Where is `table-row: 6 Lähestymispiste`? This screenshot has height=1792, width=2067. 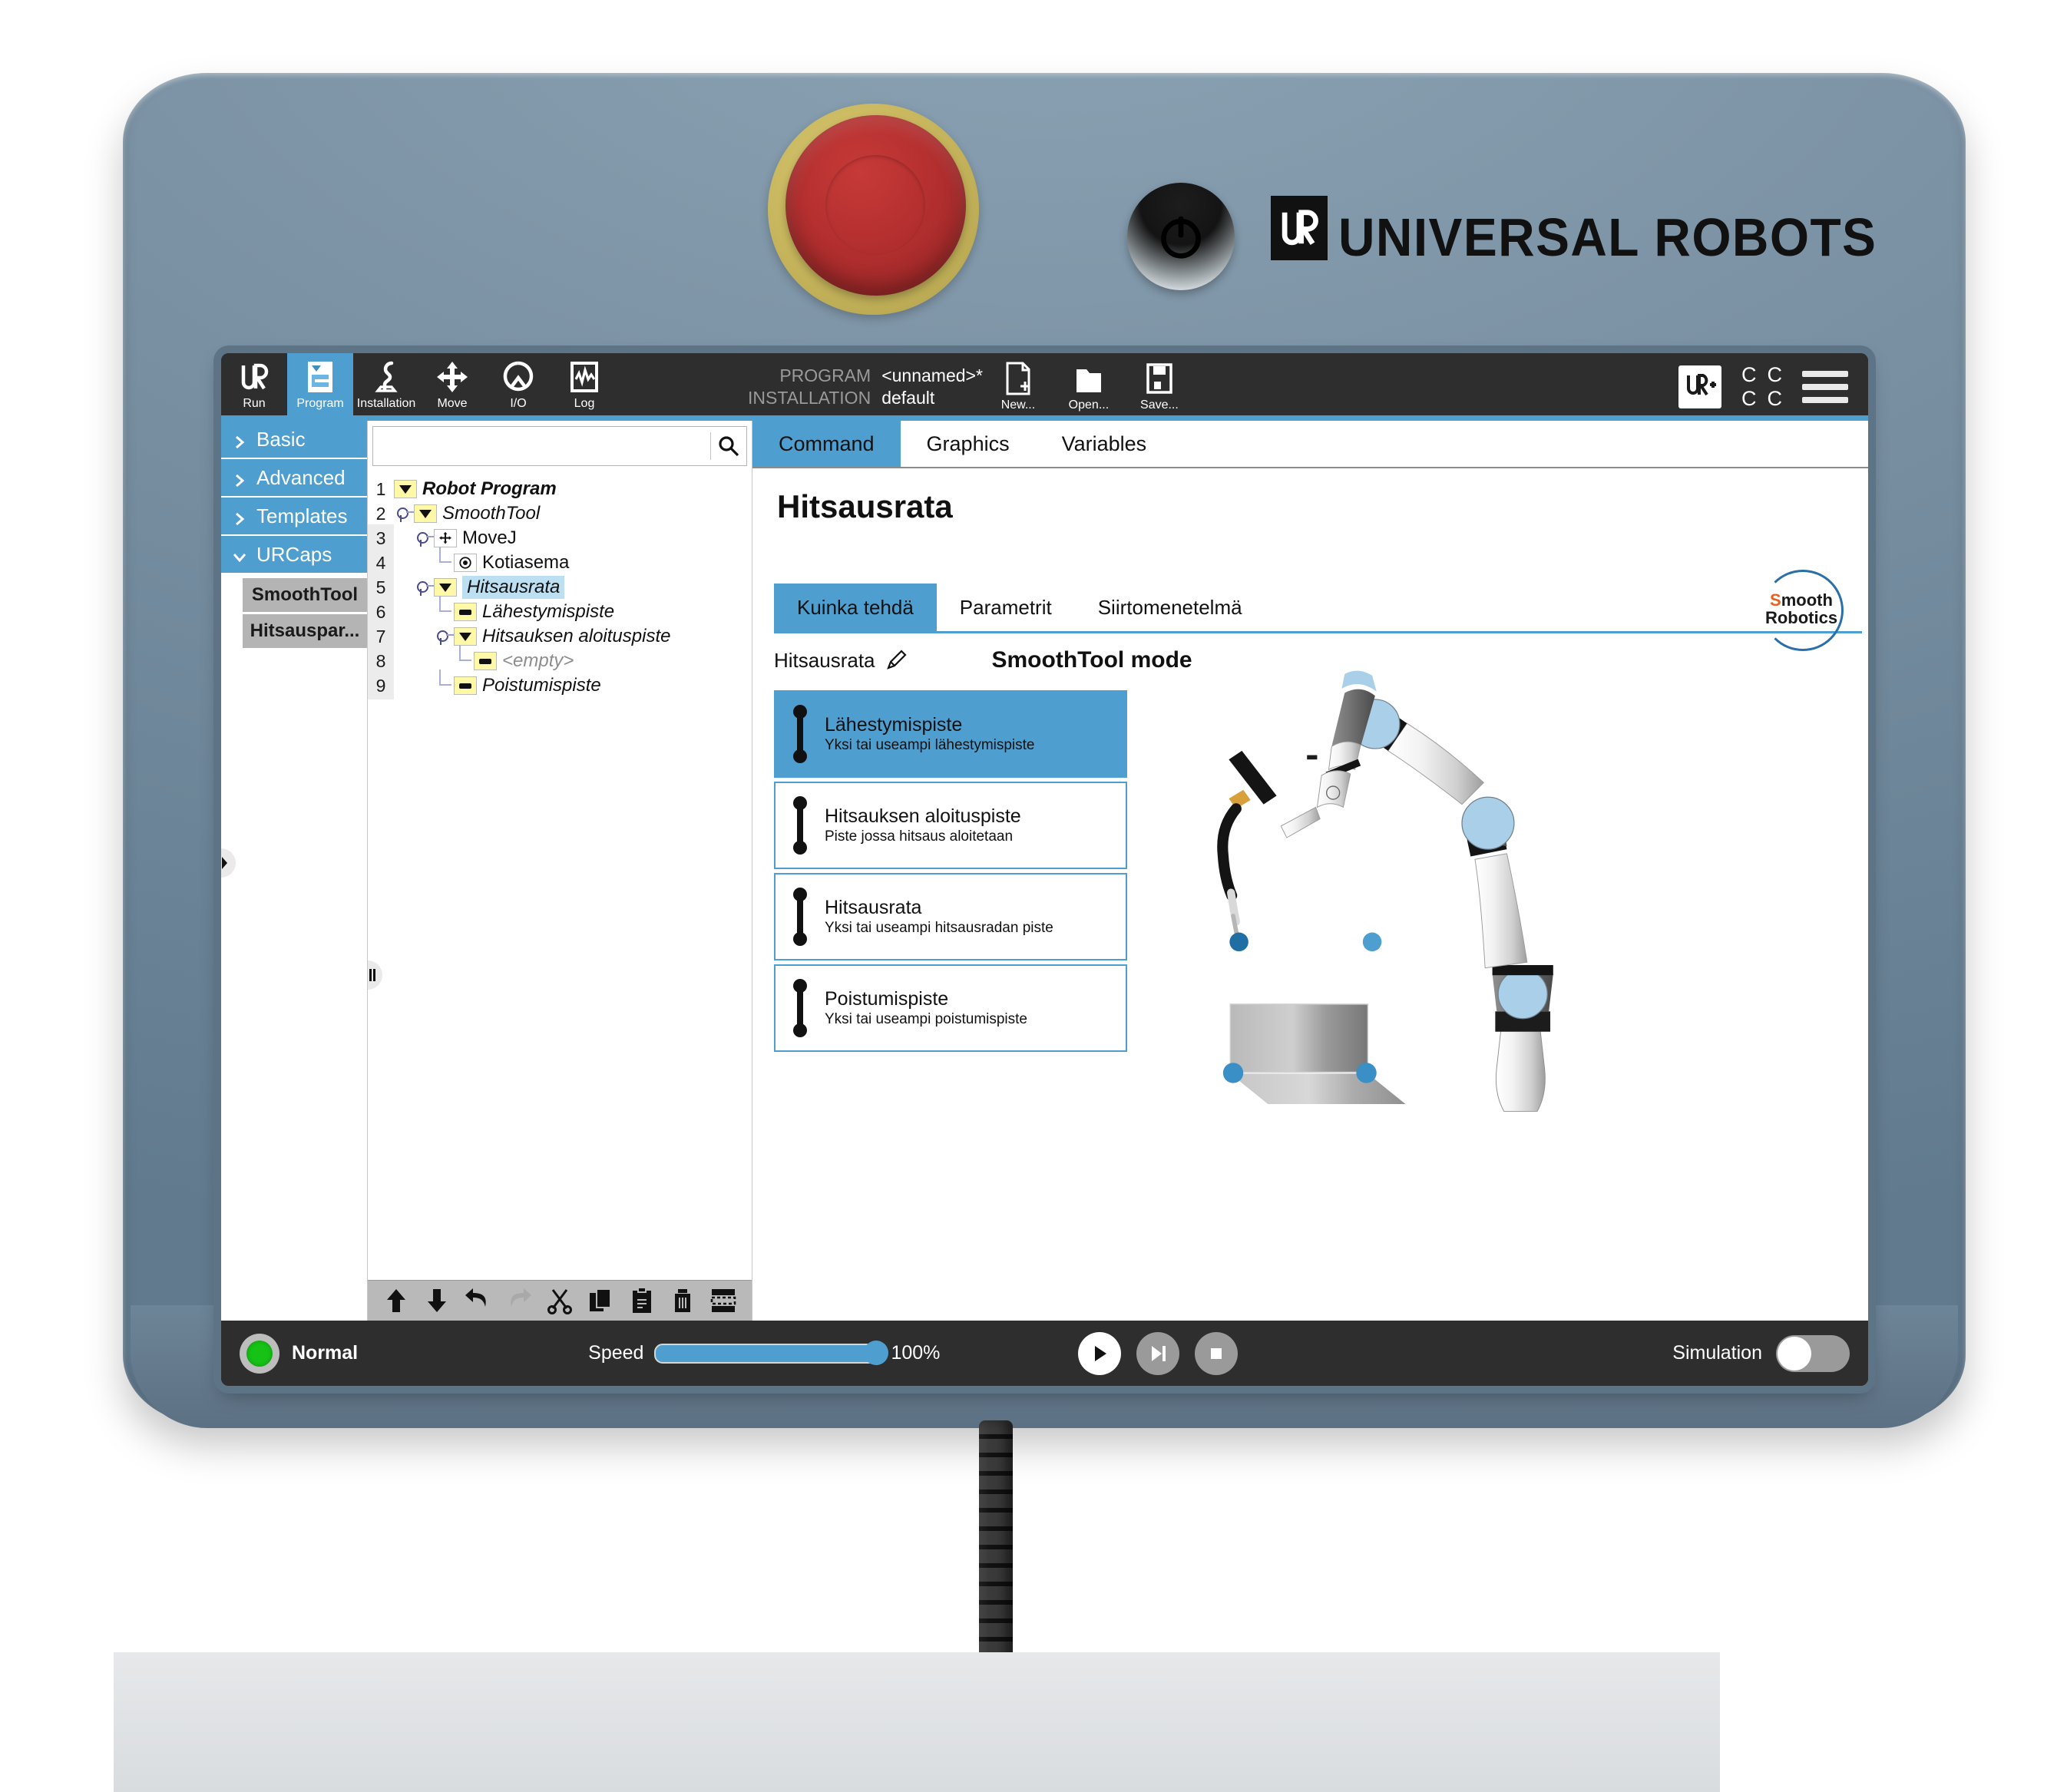
table-row: 6 Lähestymispiste is located at coordinates (560, 610).